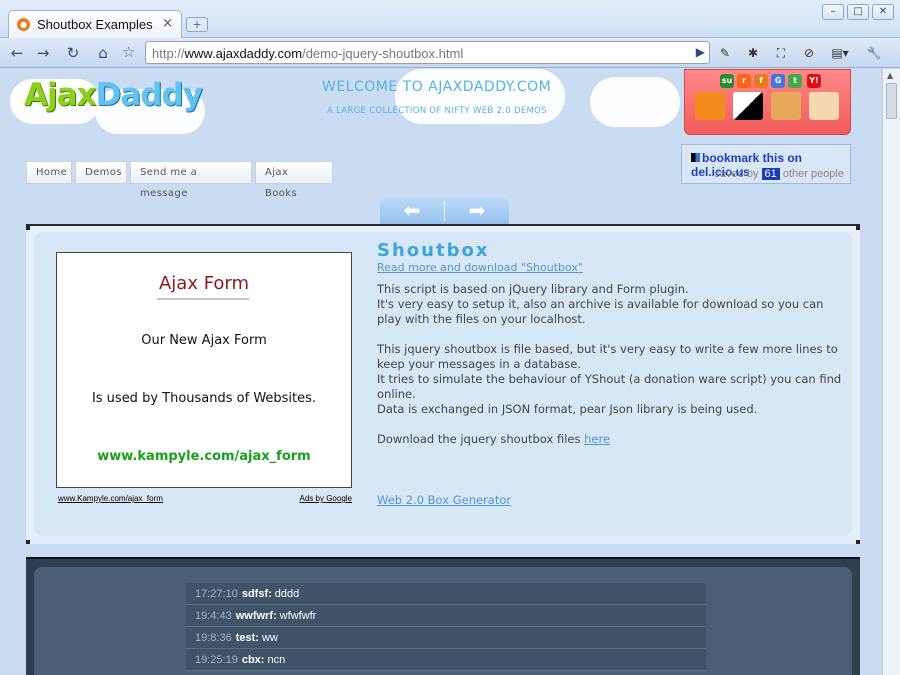 This screenshot has height=675, width=900. Describe the element at coordinates (891, 372) in the screenshot. I see `vertical-scrollbar: ▲` at that location.